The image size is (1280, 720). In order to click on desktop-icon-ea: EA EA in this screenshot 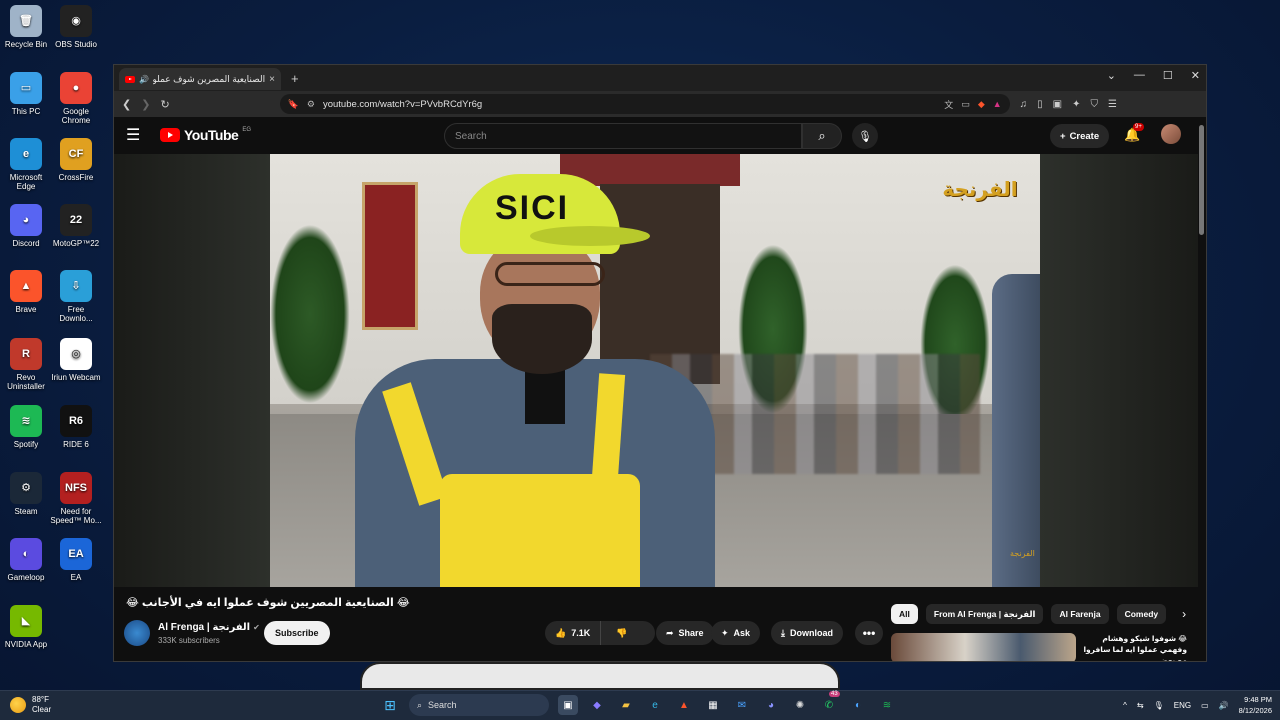, I will do `click(76, 560)`.